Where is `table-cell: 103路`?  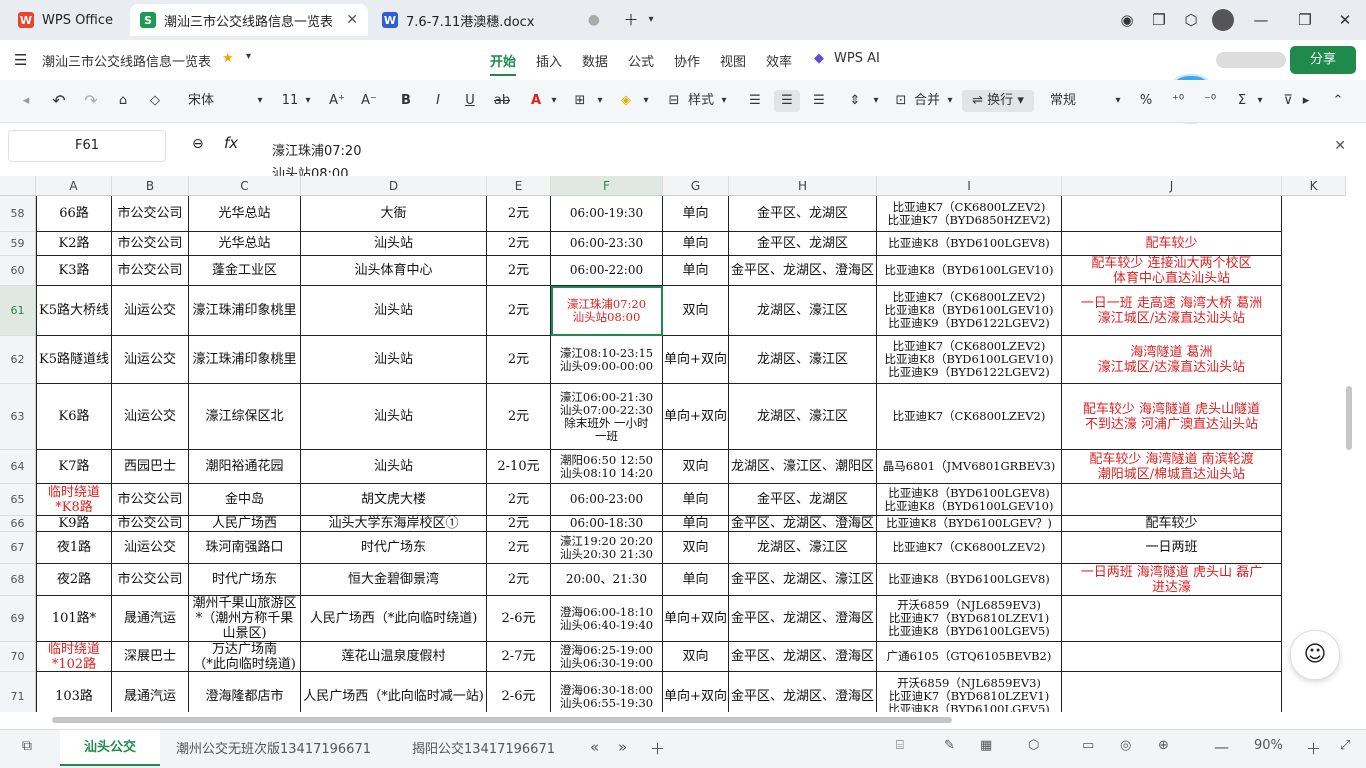
table-cell: 103路 is located at coordinates (74, 692).